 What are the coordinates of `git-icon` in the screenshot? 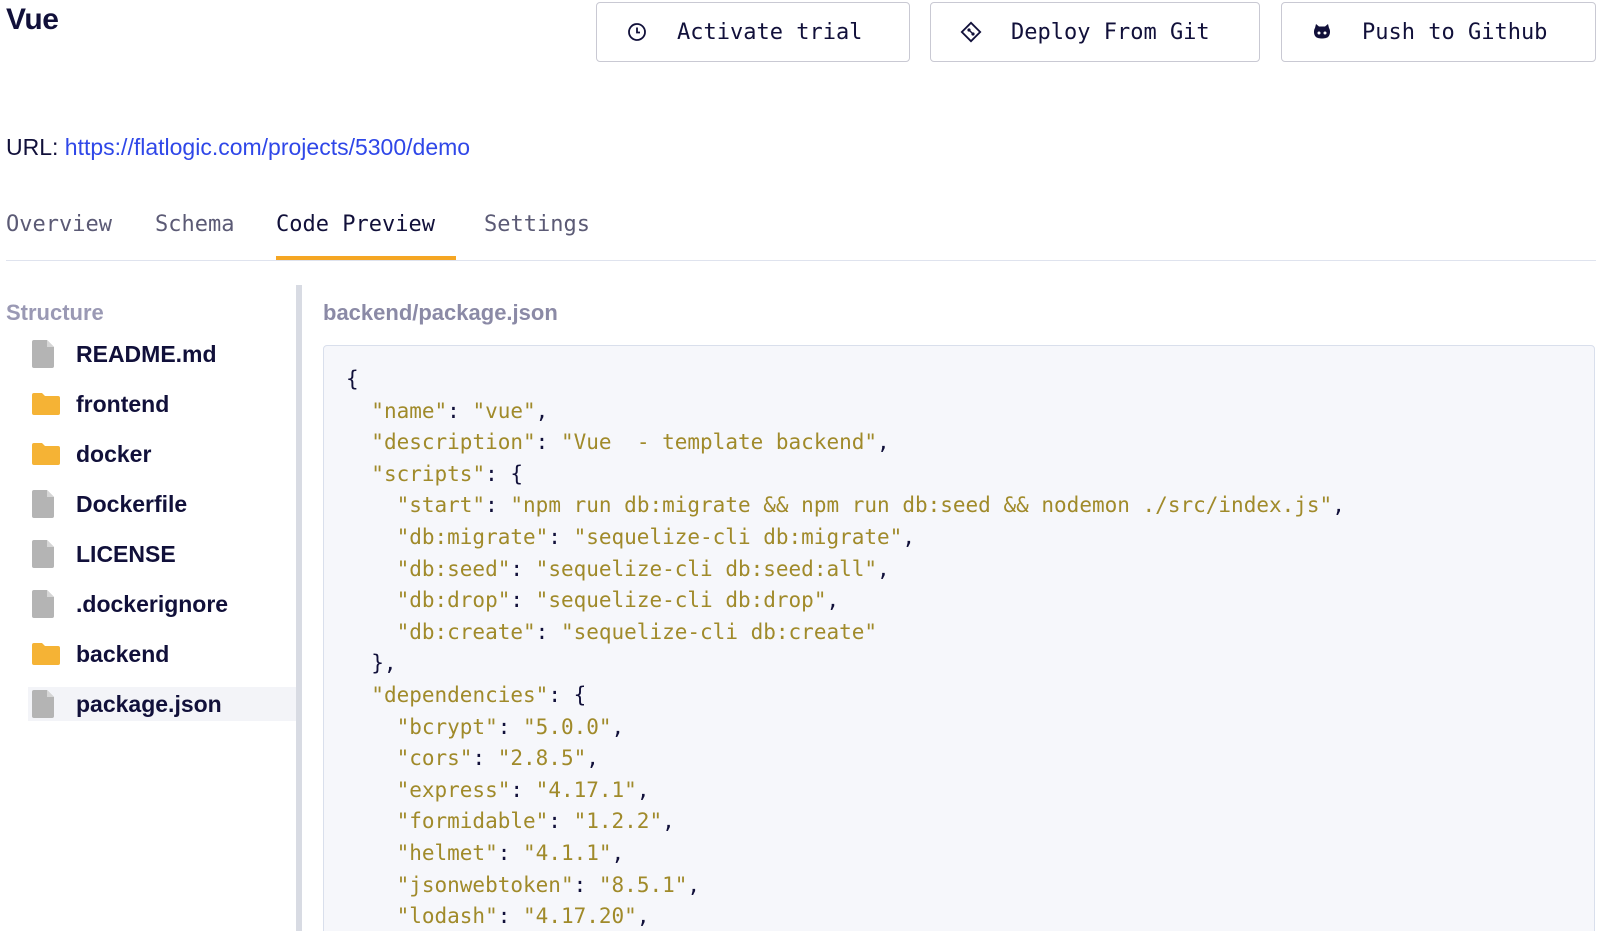 It's located at (971, 32).